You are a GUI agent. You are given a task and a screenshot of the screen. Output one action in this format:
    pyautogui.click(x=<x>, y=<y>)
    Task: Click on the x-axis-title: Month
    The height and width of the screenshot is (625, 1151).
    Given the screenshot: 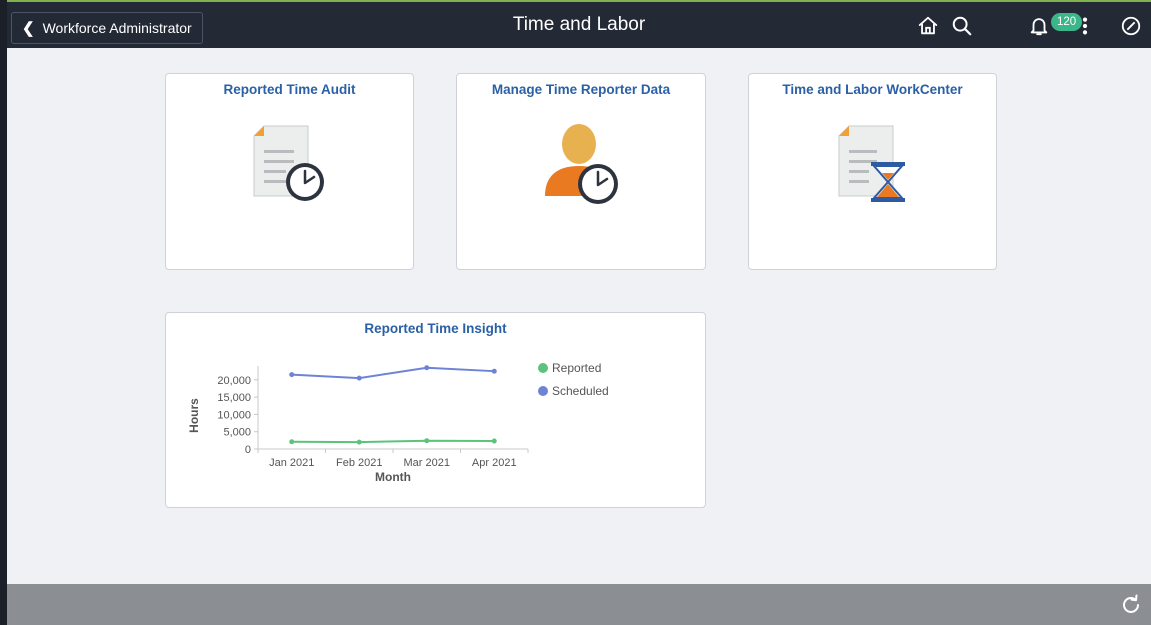 What is the action you would take?
    pyautogui.click(x=393, y=477)
    